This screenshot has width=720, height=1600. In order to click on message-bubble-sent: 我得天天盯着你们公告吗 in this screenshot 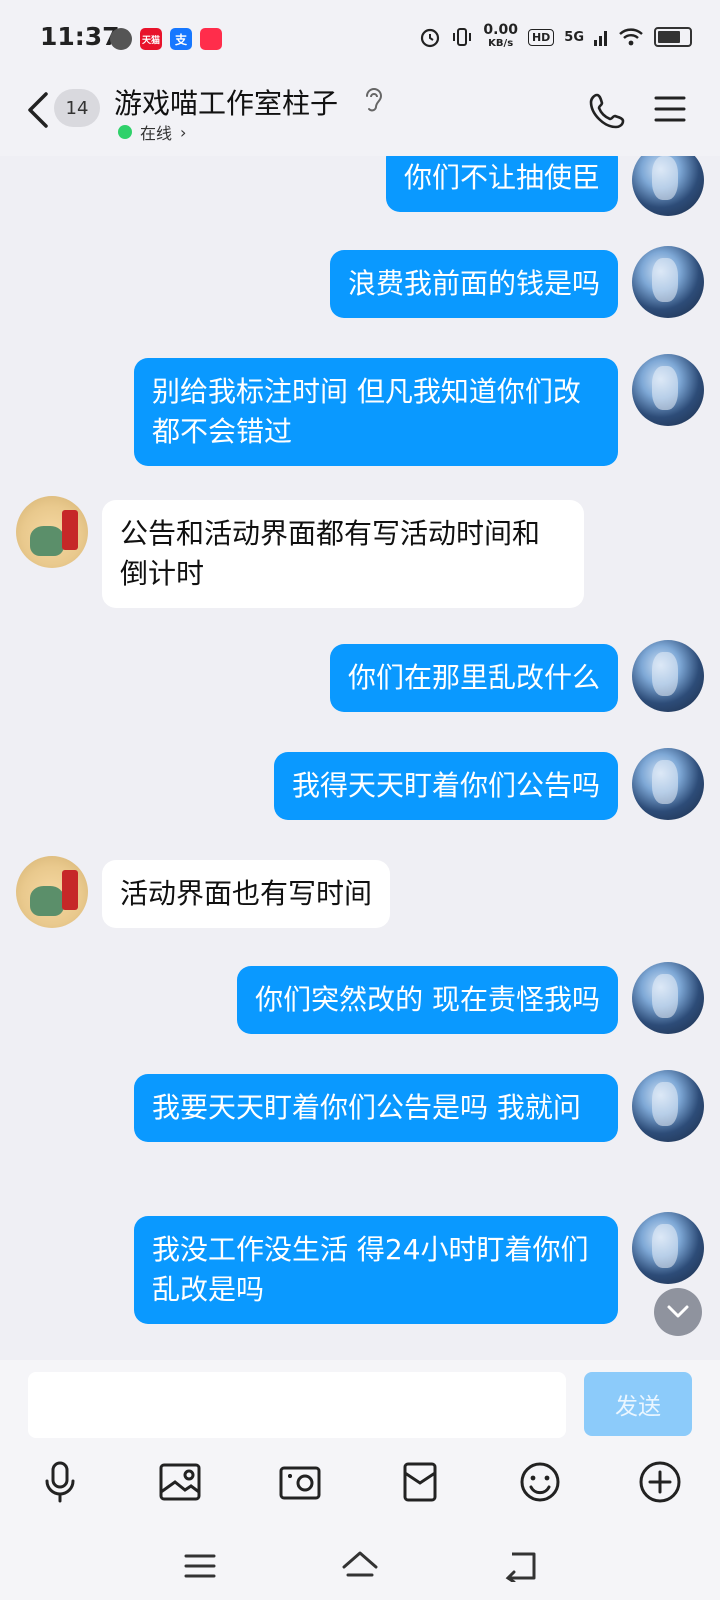, I will do `click(445, 786)`.